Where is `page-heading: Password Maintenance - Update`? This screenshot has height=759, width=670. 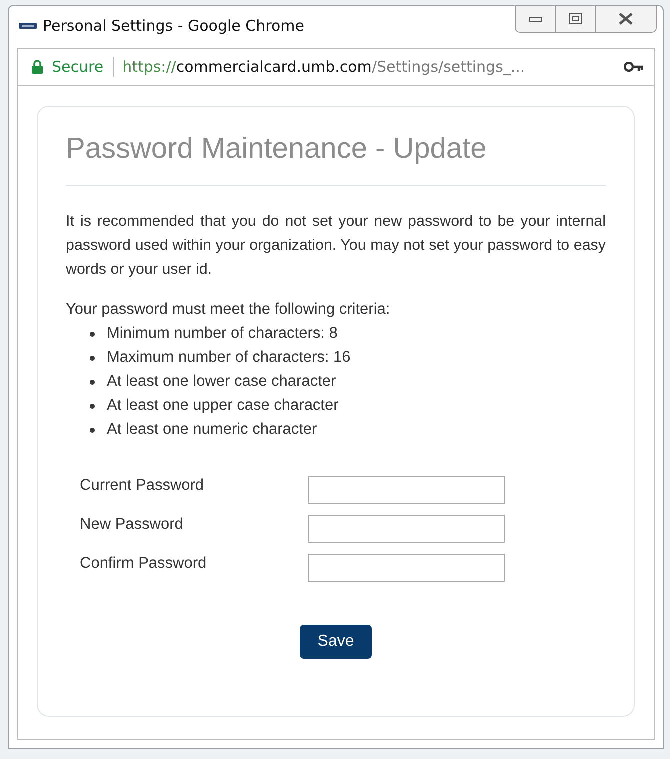
page-heading: Password Maintenance - Update is located at coordinates (277, 149).